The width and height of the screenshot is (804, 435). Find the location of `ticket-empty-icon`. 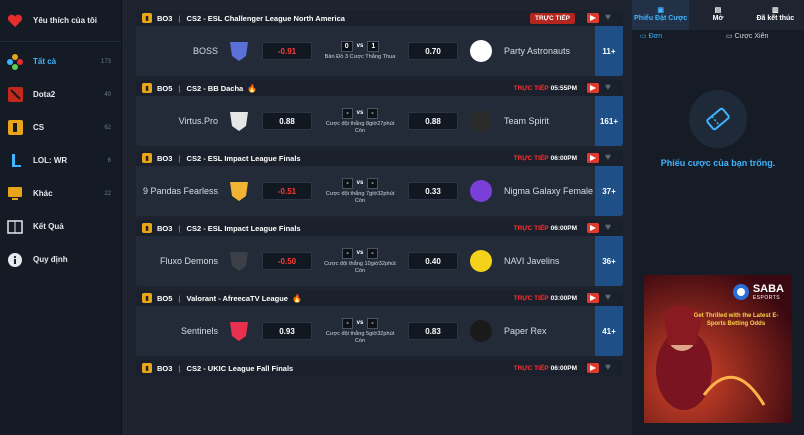

ticket-empty-icon is located at coordinates (718, 119).